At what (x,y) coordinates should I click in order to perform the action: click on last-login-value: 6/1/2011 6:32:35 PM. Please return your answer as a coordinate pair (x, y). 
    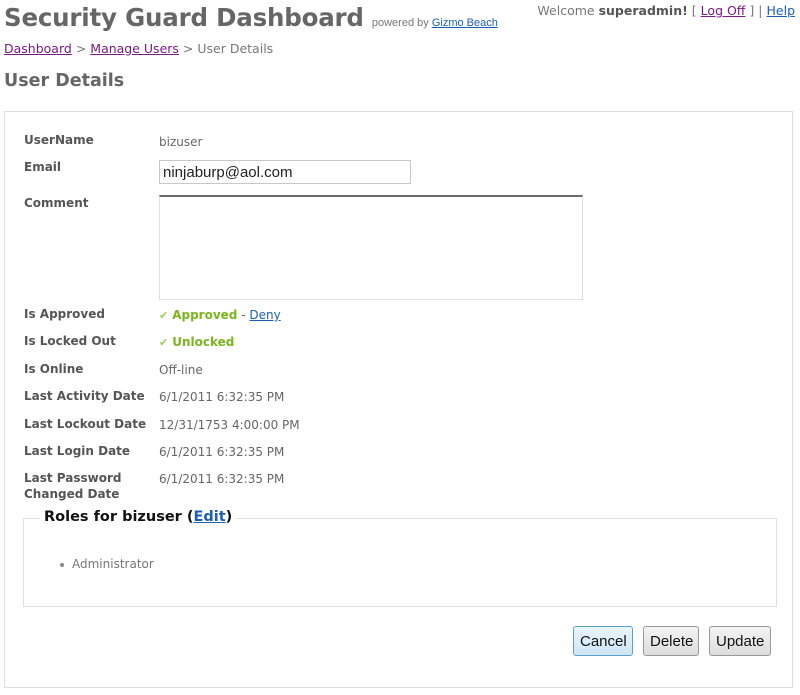
    Looking at the image, I should click on (222, 452).